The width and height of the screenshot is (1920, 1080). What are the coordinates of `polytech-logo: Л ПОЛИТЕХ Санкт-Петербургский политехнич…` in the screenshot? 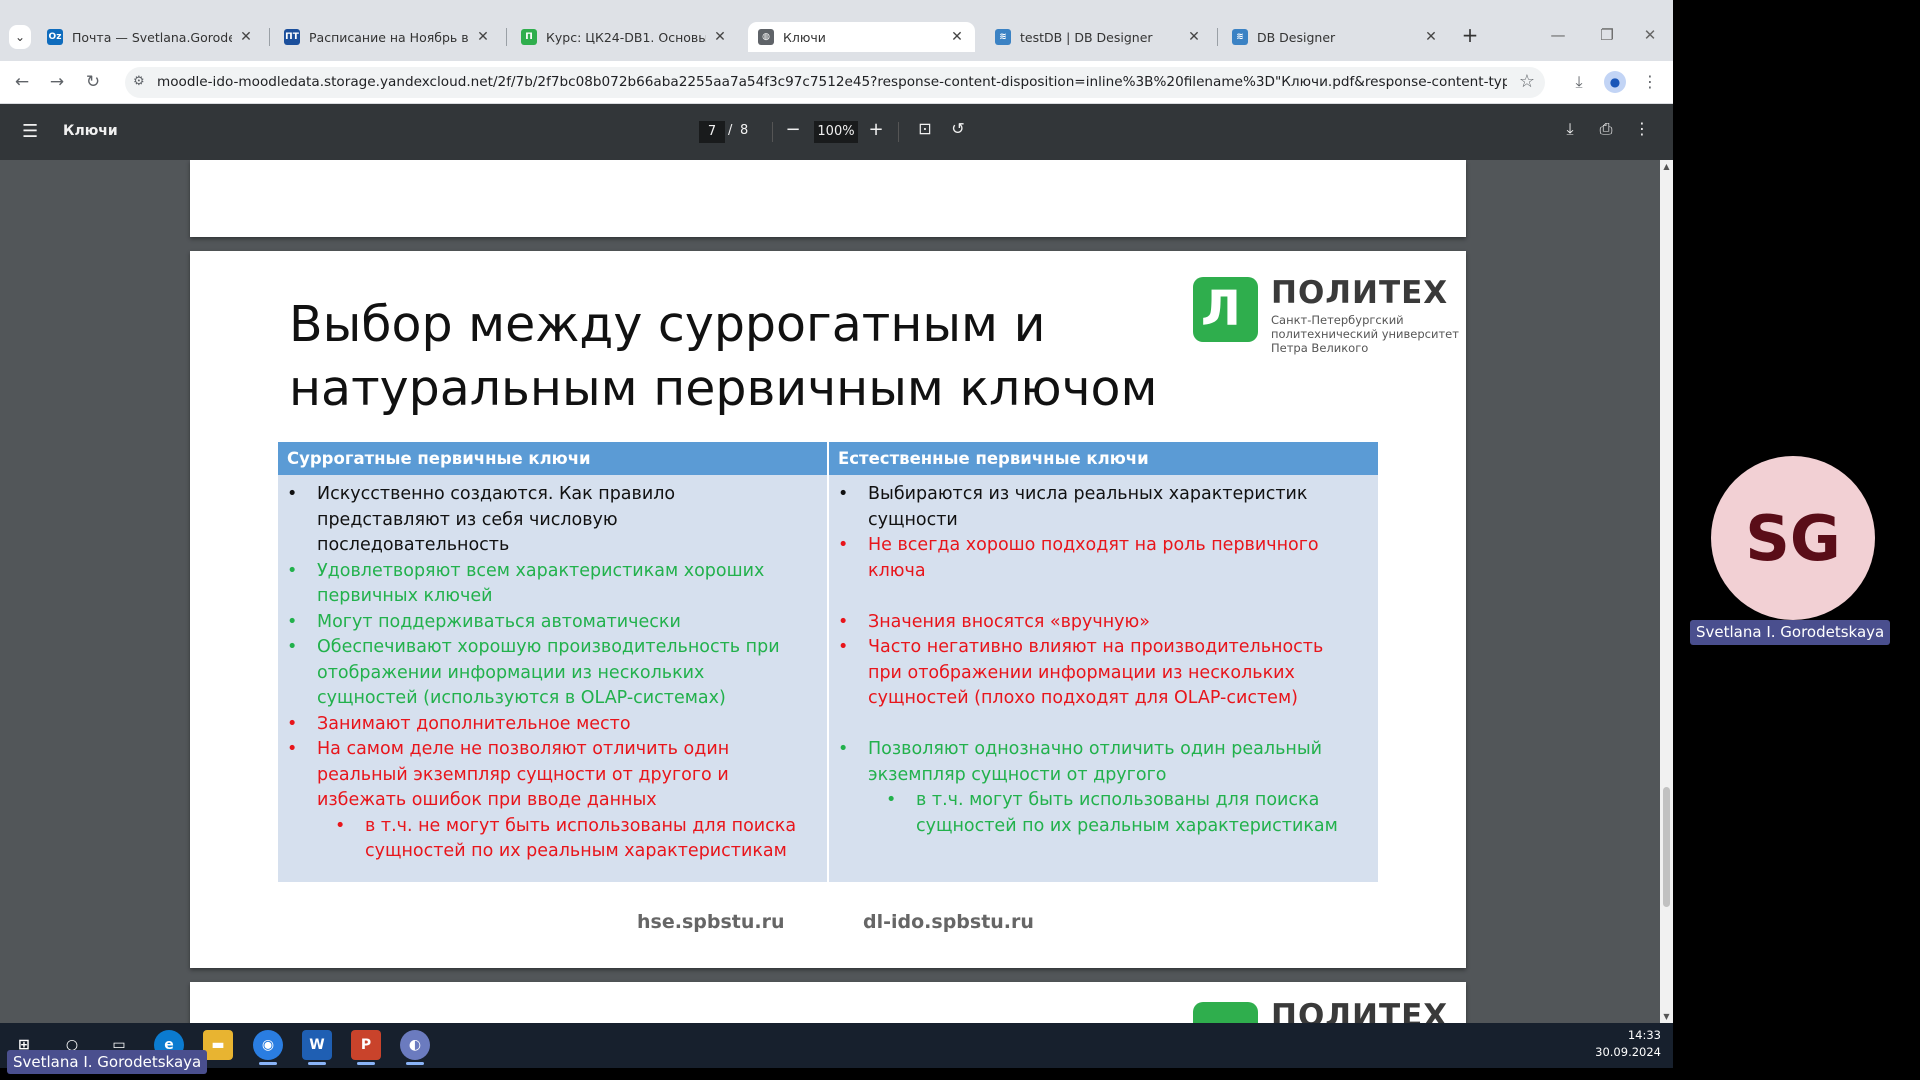 It's located at (1328, 315).